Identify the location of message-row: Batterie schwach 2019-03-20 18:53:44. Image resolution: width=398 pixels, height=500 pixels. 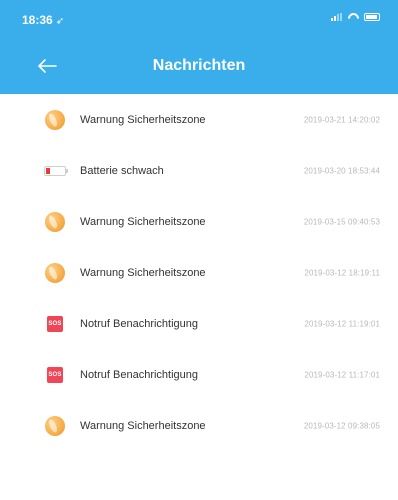
(199, 170).